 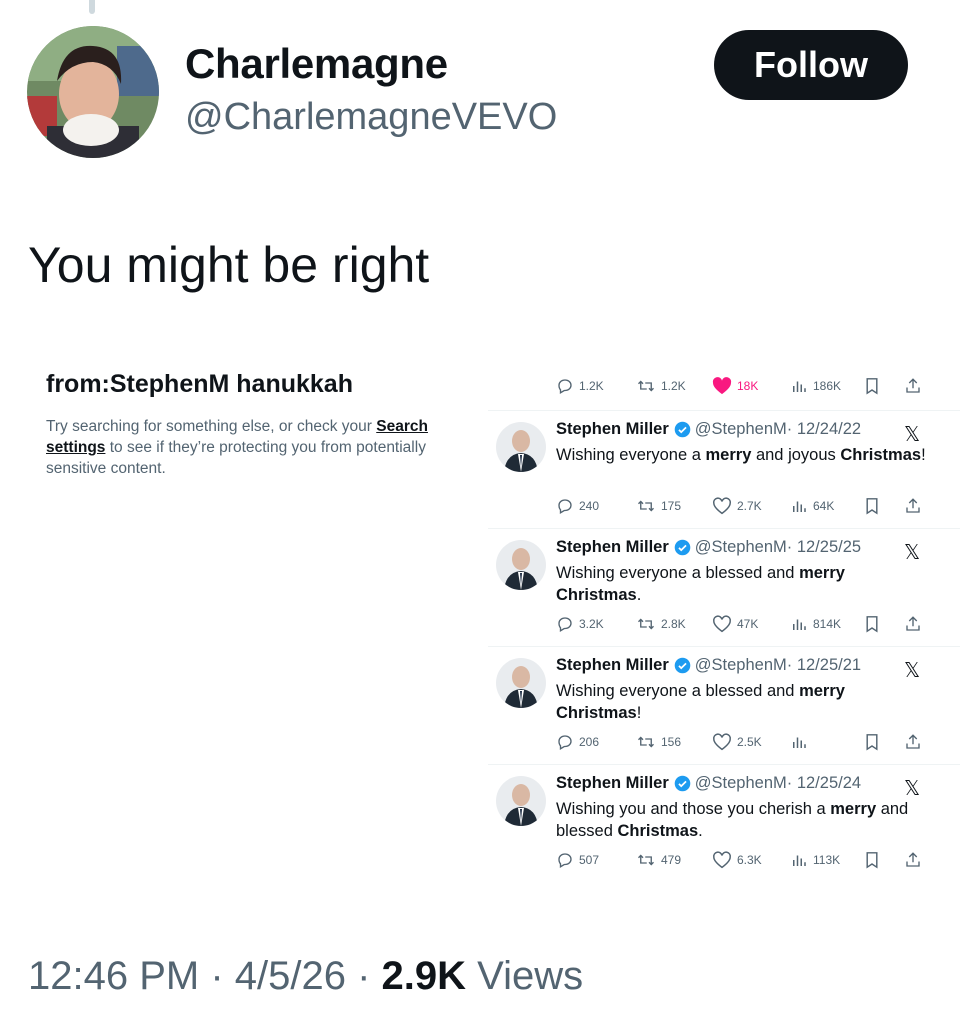 I want to click on repost-stat: 156, so click(x=658, y=742).